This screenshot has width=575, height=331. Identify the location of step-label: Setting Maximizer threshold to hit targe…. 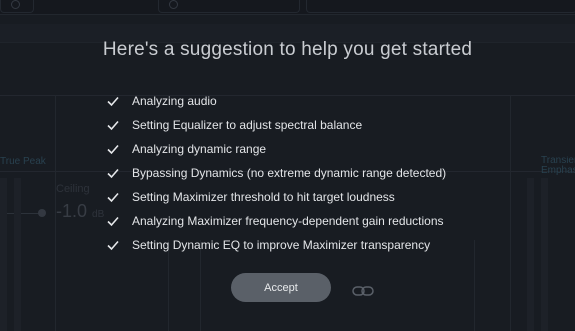
(263, 197).